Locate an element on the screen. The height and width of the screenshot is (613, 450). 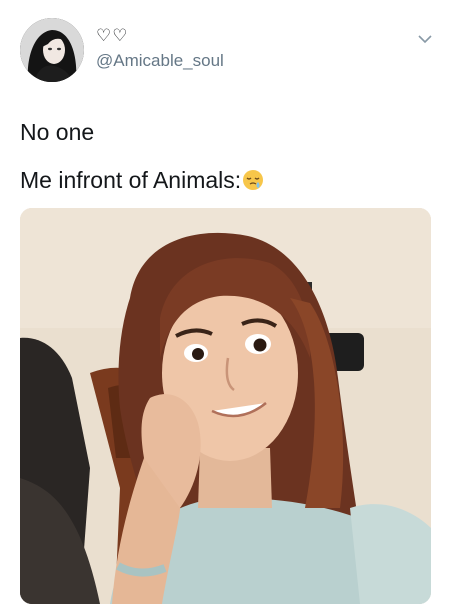
display-name: ♡♡ is located at coordinates (112, 36).